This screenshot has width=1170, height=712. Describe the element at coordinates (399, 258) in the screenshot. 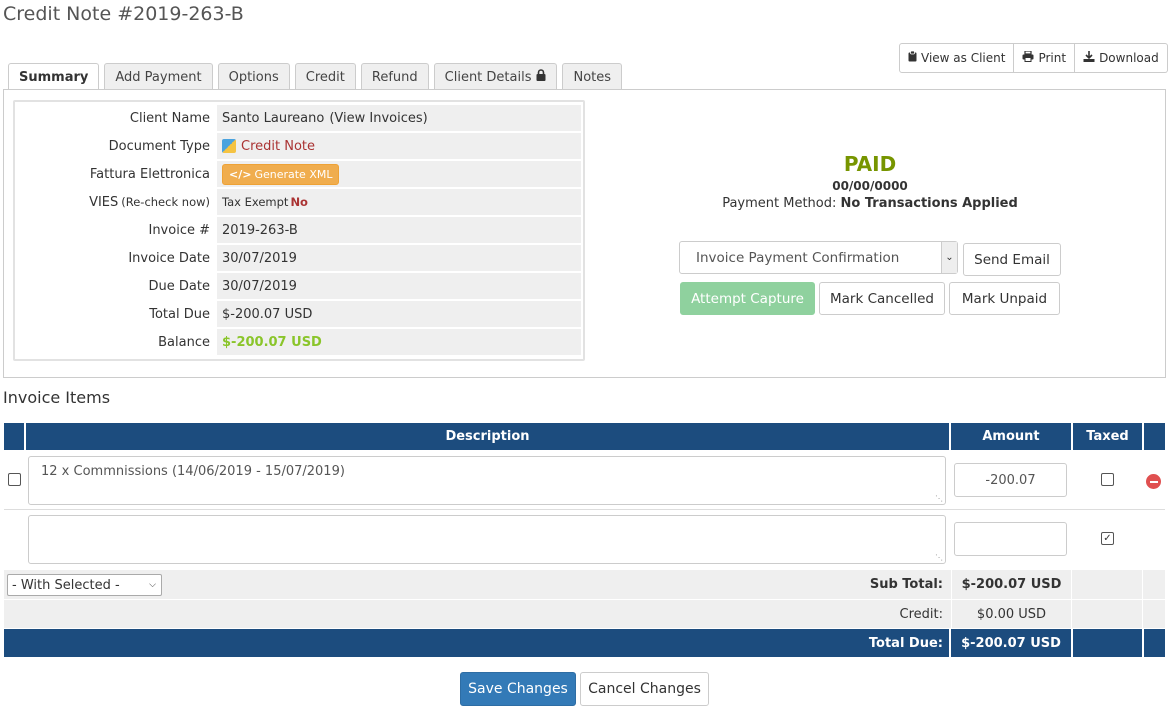

I see `invoice-date-value: 30/07/2019` at that location.